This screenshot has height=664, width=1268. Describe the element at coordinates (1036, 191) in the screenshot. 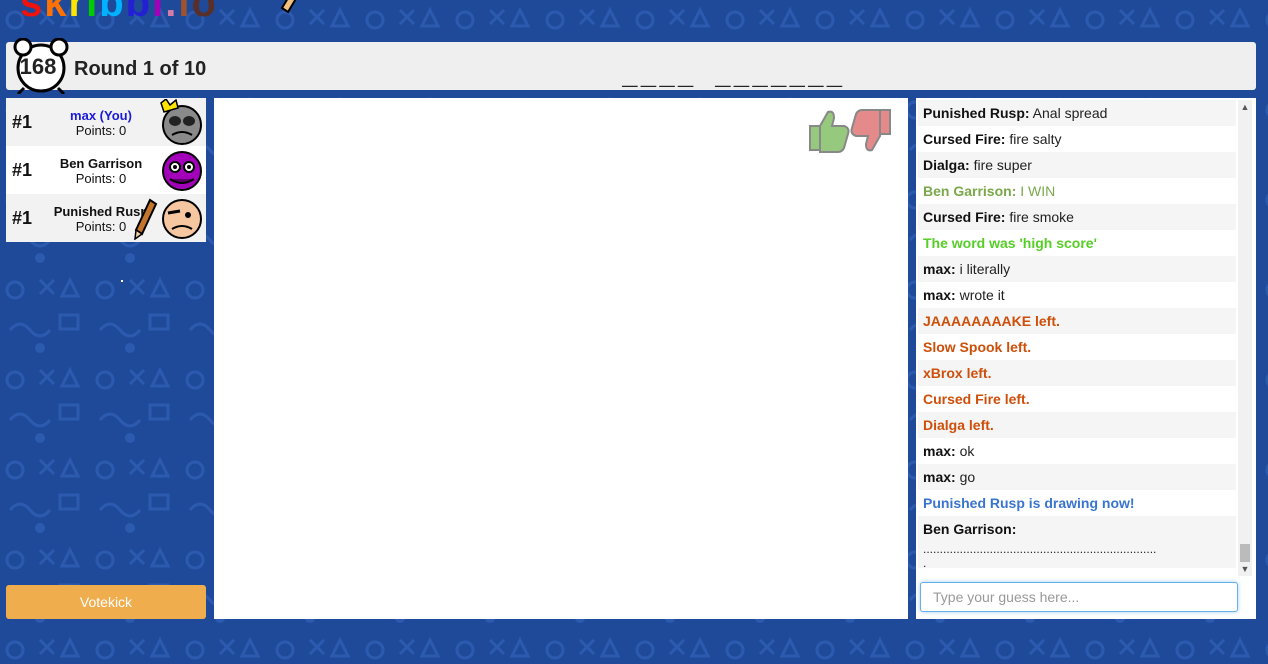

I see `message-text: I WIN` at that location.